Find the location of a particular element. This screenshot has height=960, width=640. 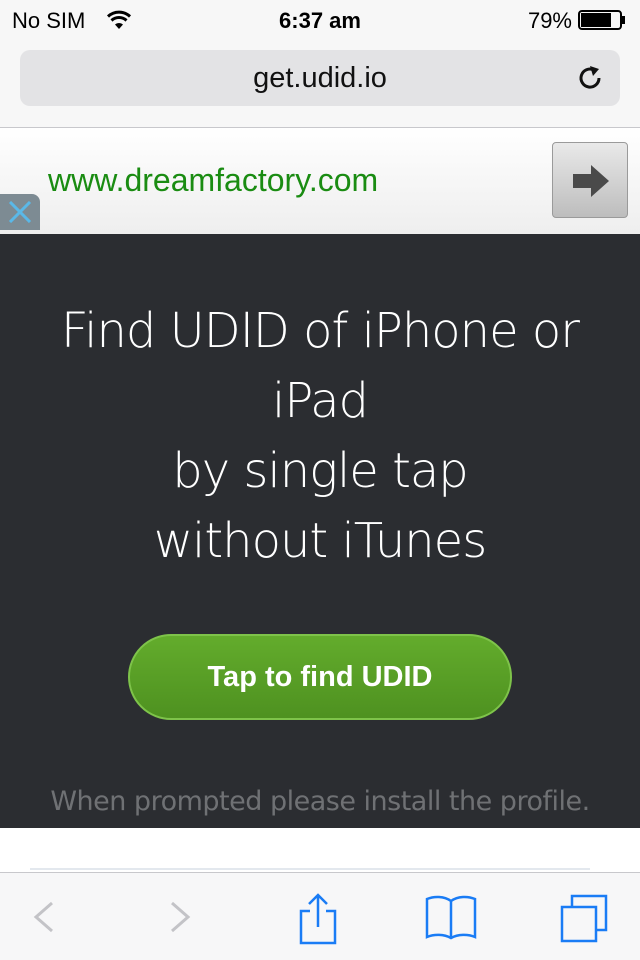

share-icon is located at coordinates (318, 919).